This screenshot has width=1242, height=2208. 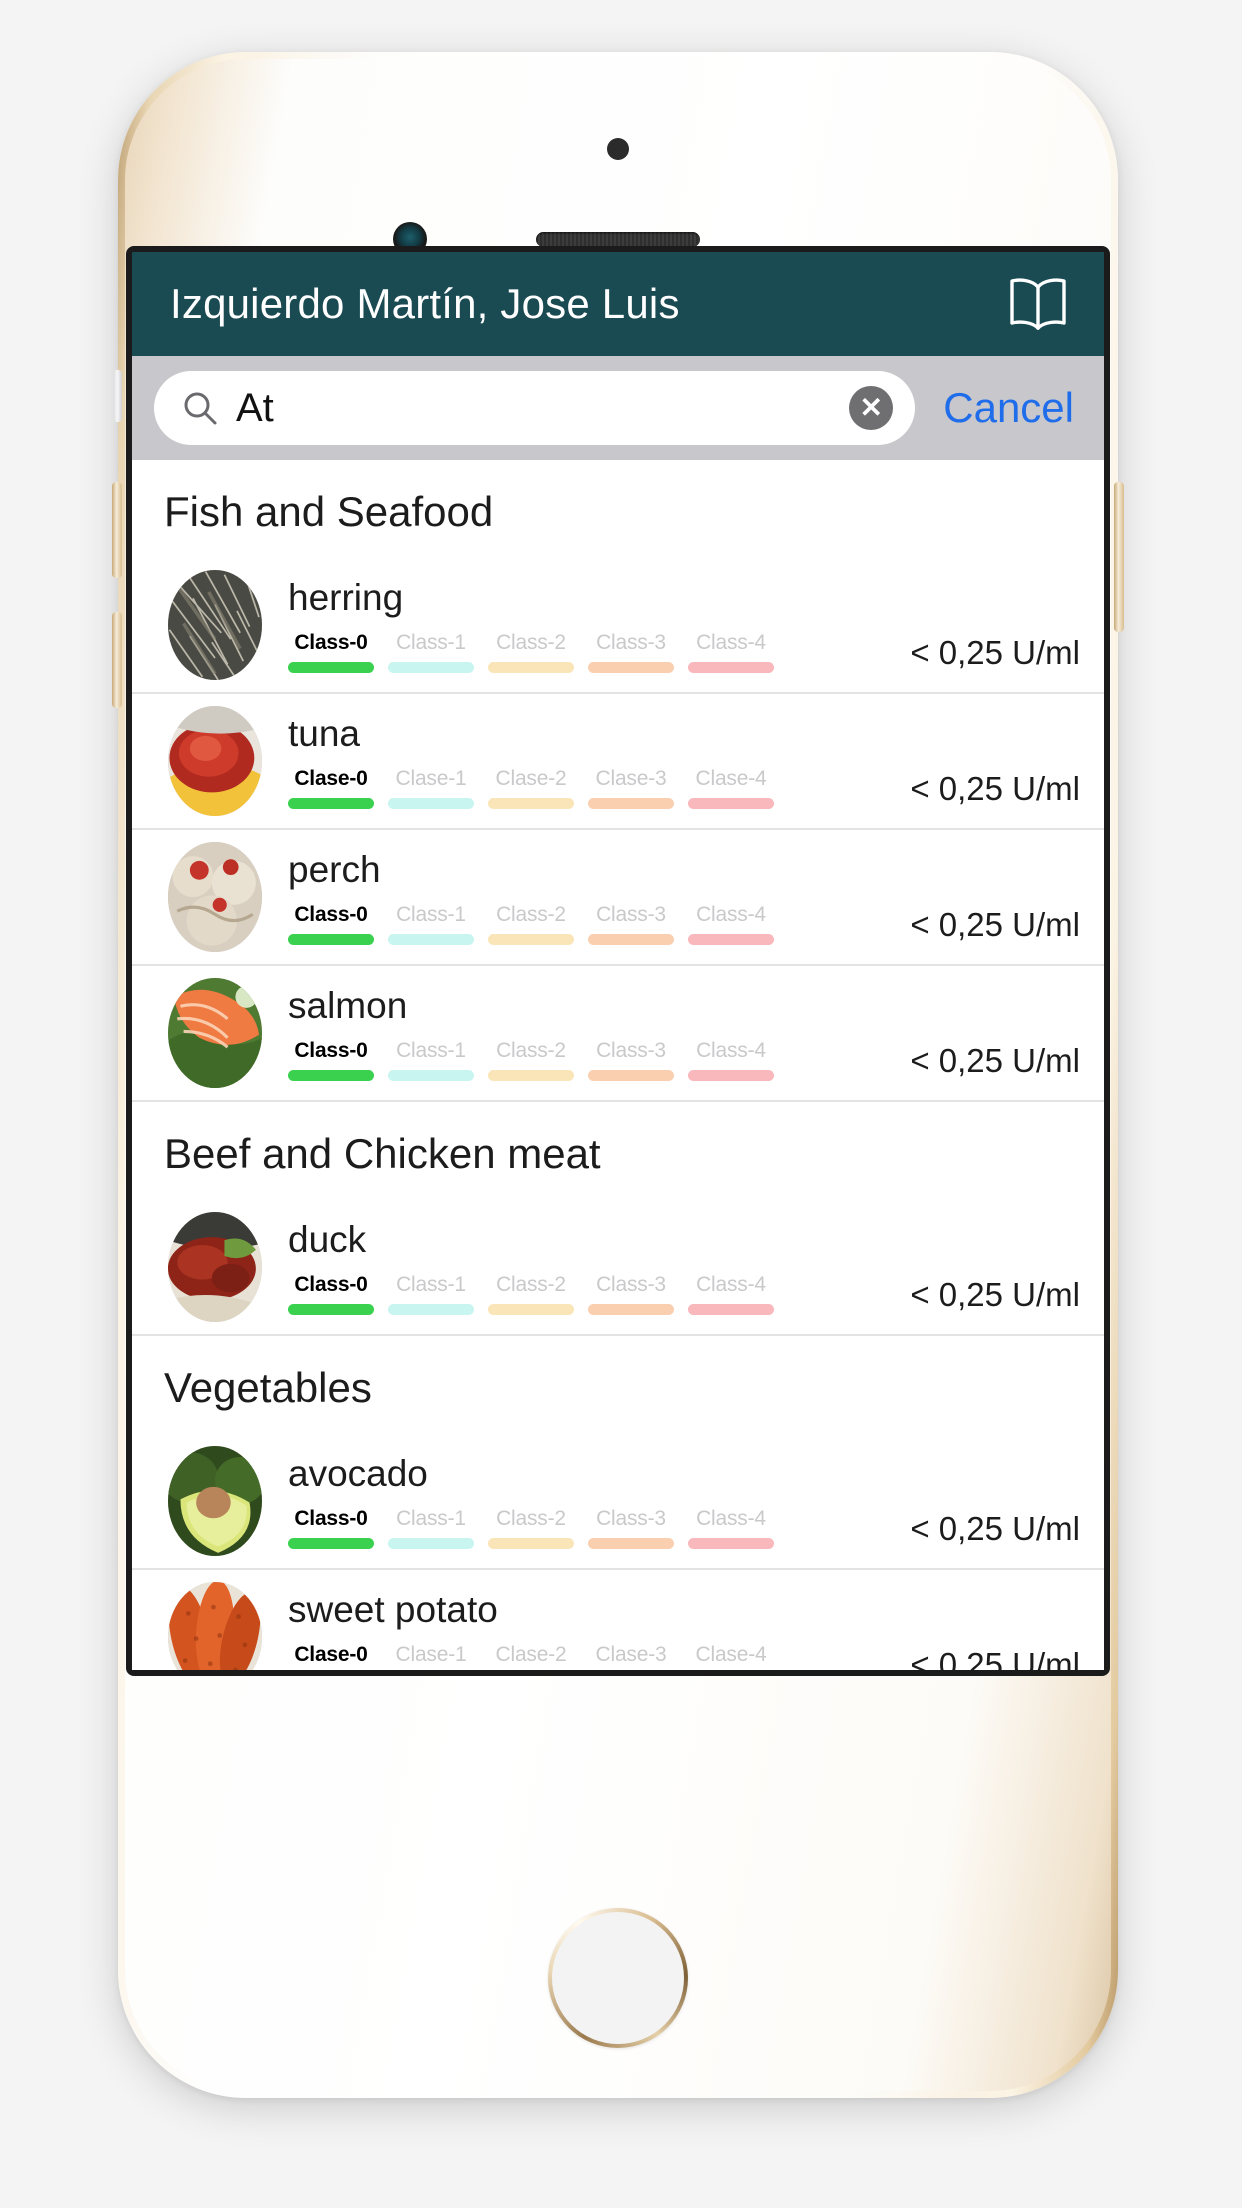 What do you see at coordinates (583, 1267) in the screenshot?
I see `food-info: duck Class-0 Class-1 Class-2 Class-3 Class-4` at bounding box center [583, 1267].